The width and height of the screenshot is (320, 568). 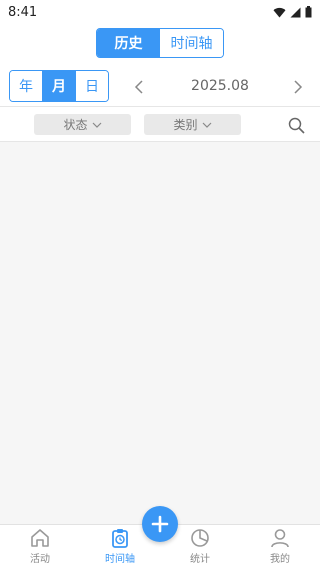 I want to click on search-button, so click(x=296, y=125).